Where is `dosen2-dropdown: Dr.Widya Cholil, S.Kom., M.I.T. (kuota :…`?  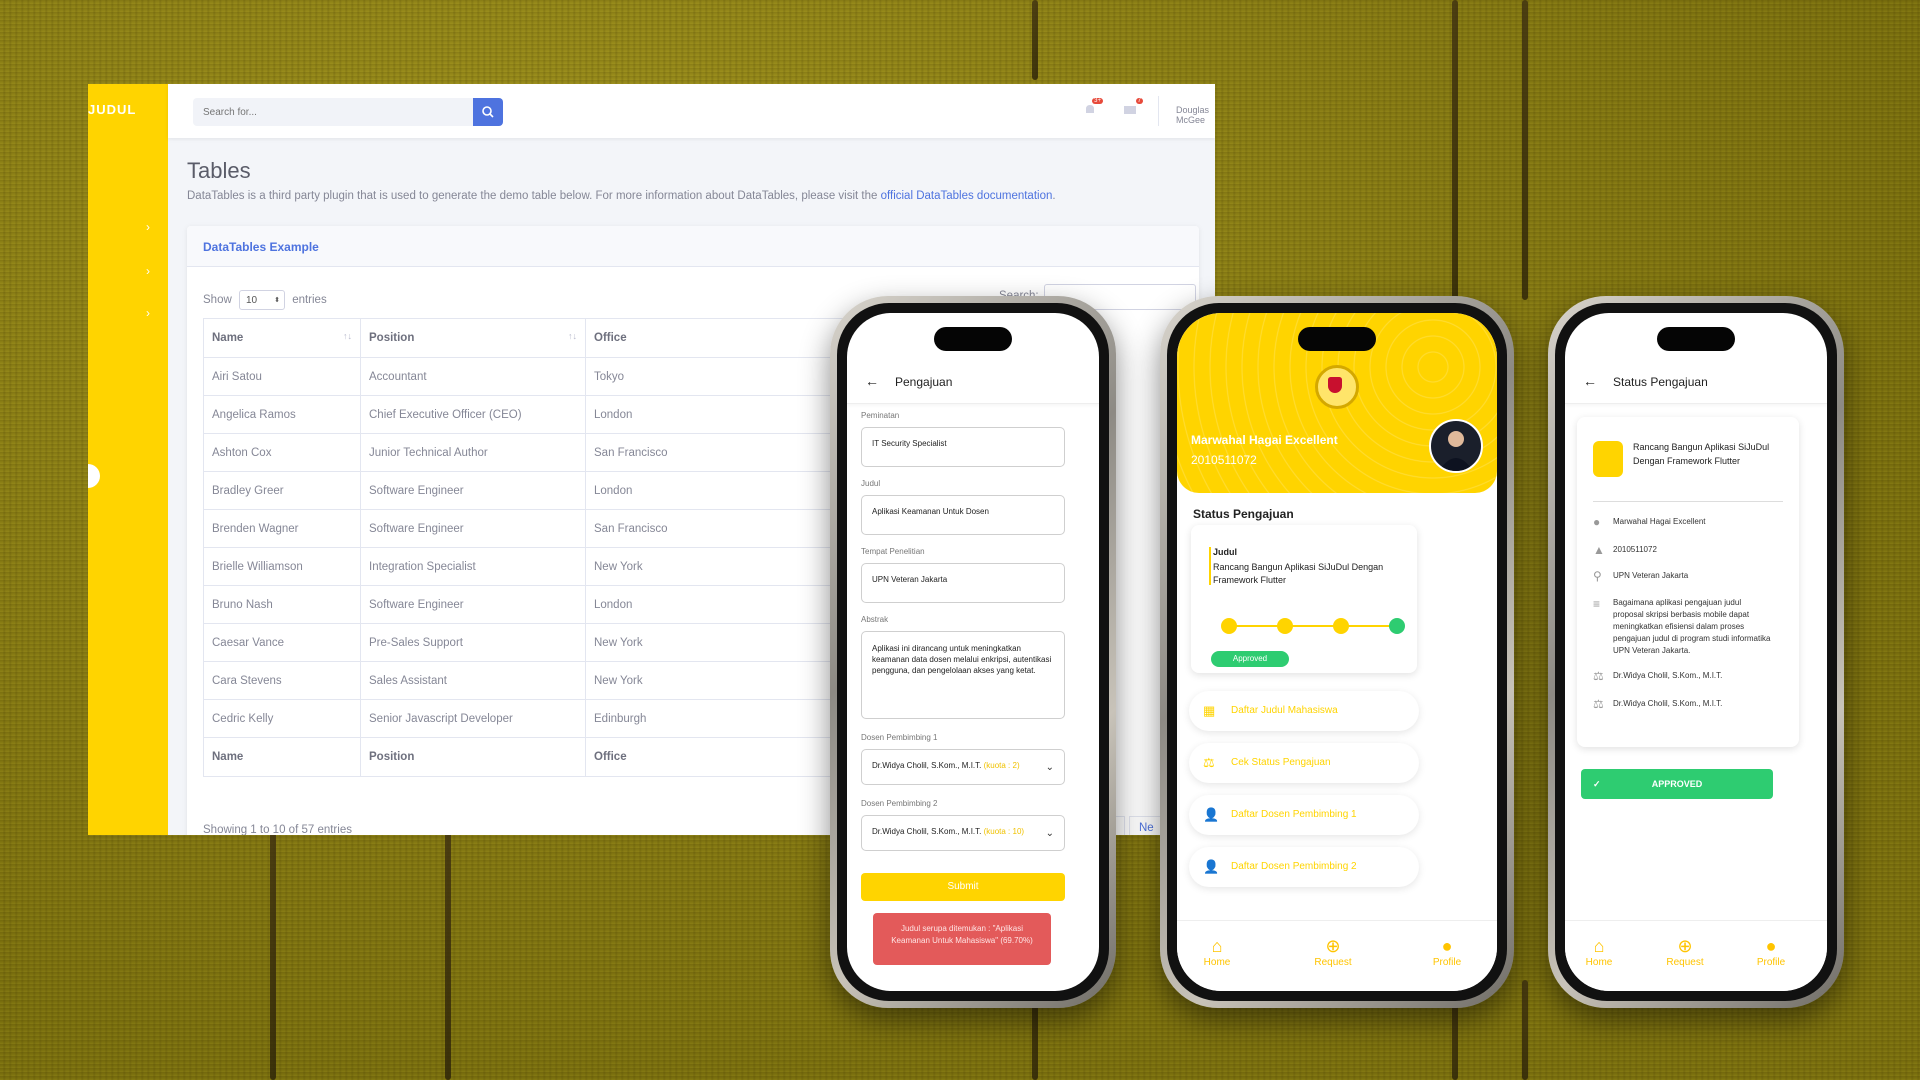 dosen2-dropdown: Dr.Widya Cholil, S.Kom., M.I.T. (kuota :… is located at coordinates (963, 833).